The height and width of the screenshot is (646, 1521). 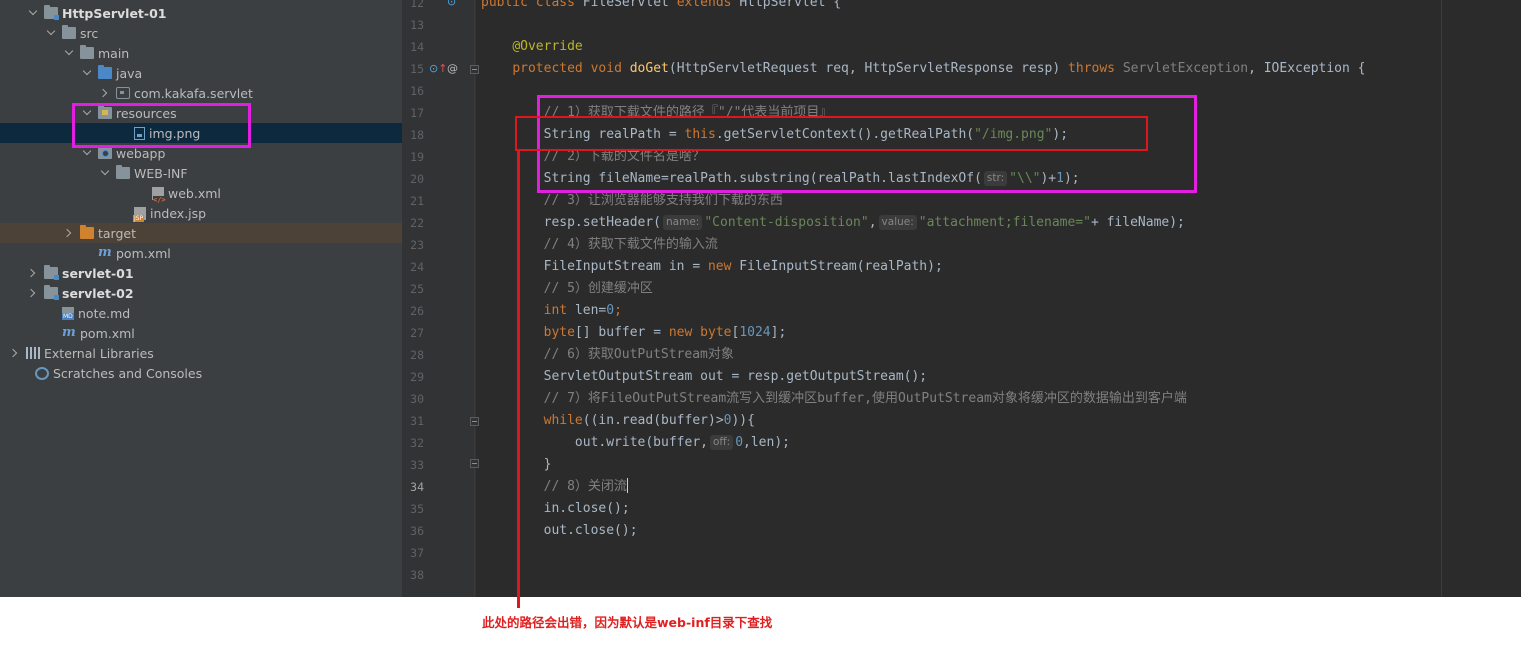 What do you see at coordinates (201, 293) in the screenshot?
I see `tree-item: servlet-02` at bounding box center [201, 293].